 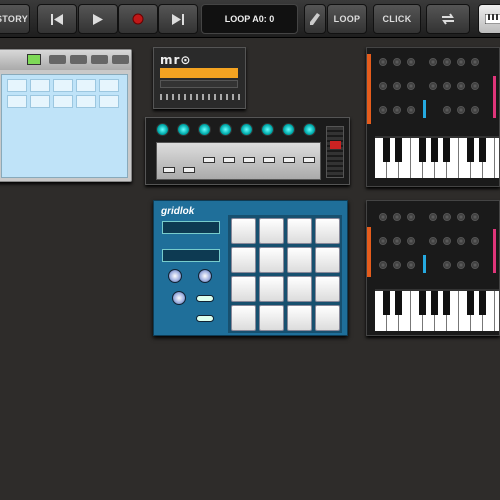 I want to click on mixer-module, so click(x=247, y=151).